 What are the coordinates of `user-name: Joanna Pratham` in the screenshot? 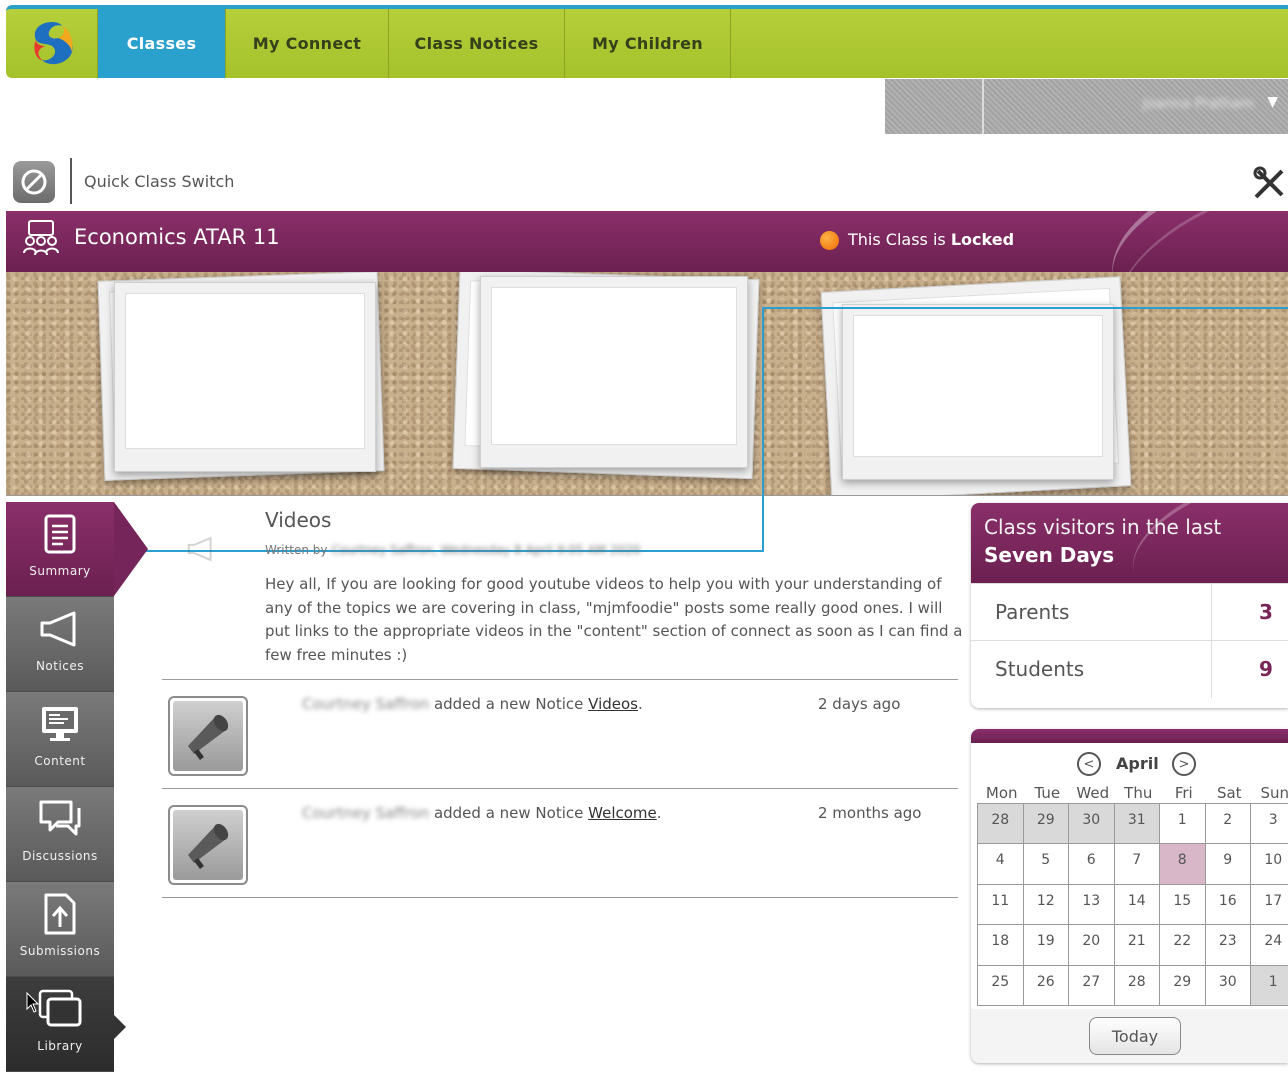 It's located at (1198, 104).